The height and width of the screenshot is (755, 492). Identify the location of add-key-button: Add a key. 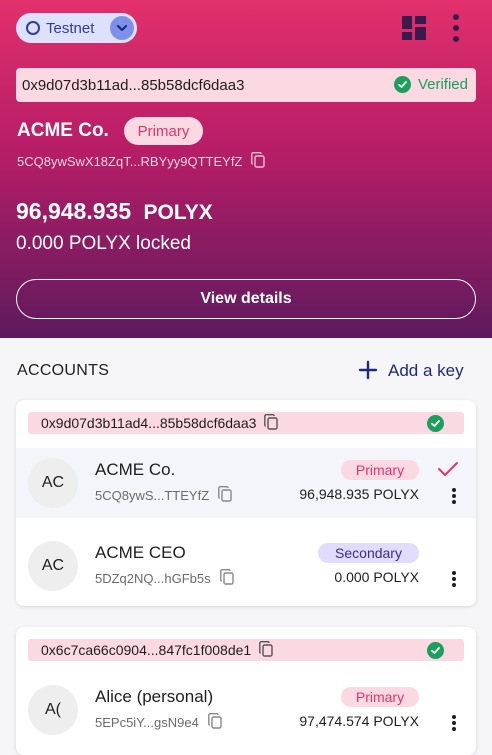
(411, 370).